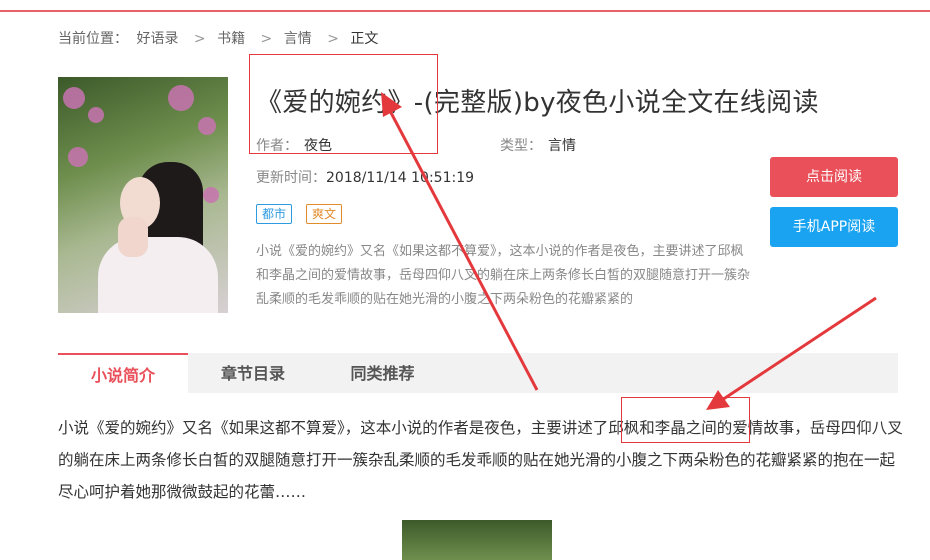 This screenshot has width=930, height=560. I want to click on annotation-arrow-up, so click(462, 248).